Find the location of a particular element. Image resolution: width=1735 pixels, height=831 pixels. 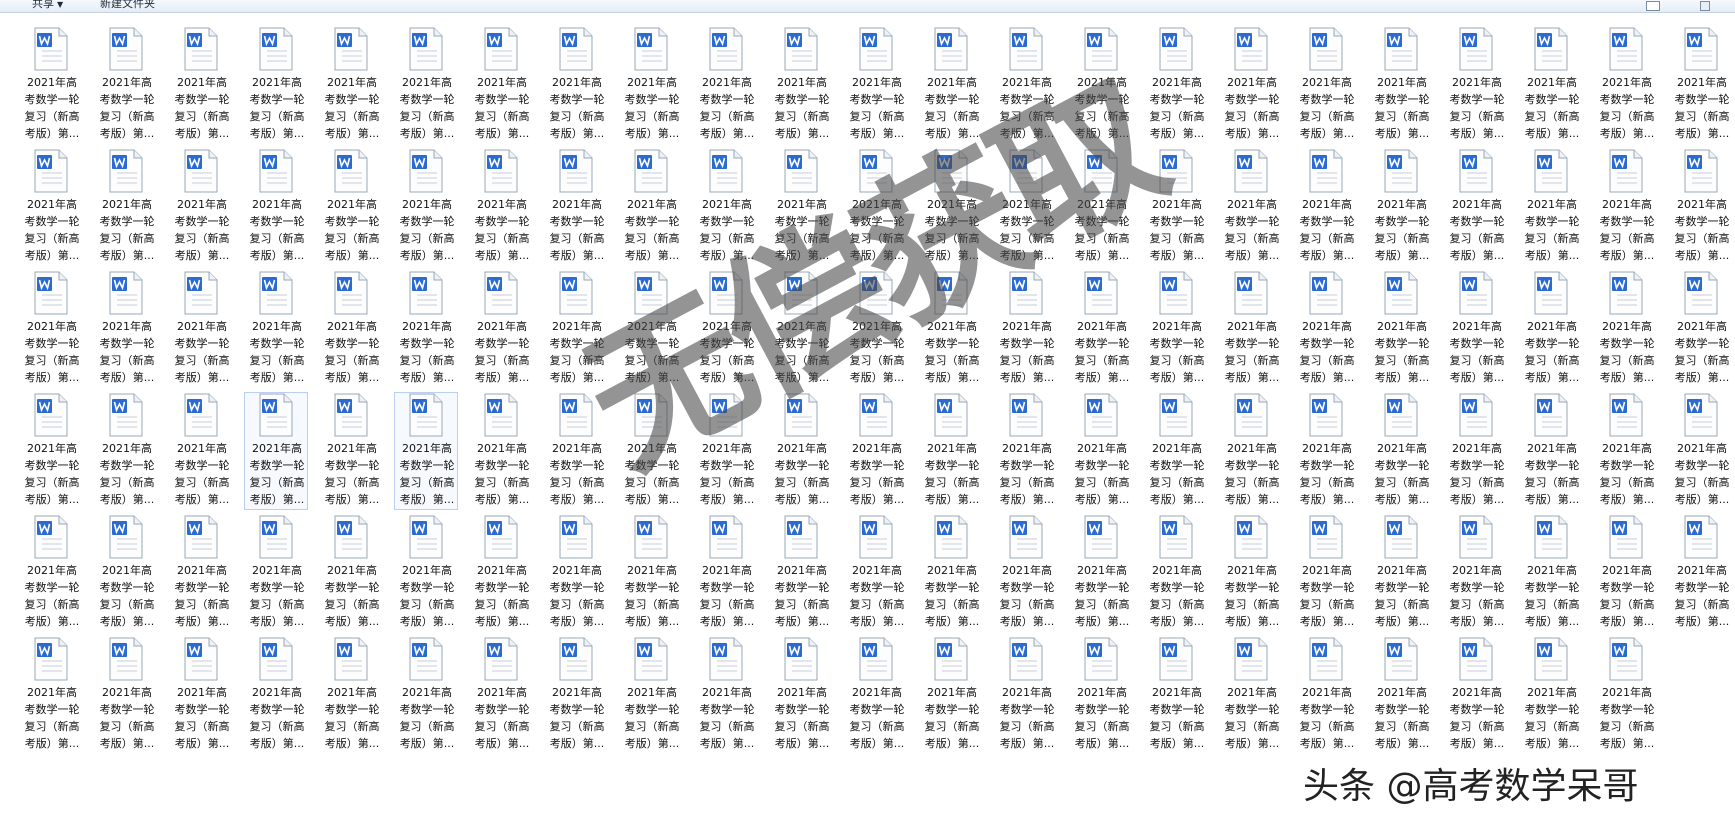

view-options-icon is located at coordinates (1653, 6).